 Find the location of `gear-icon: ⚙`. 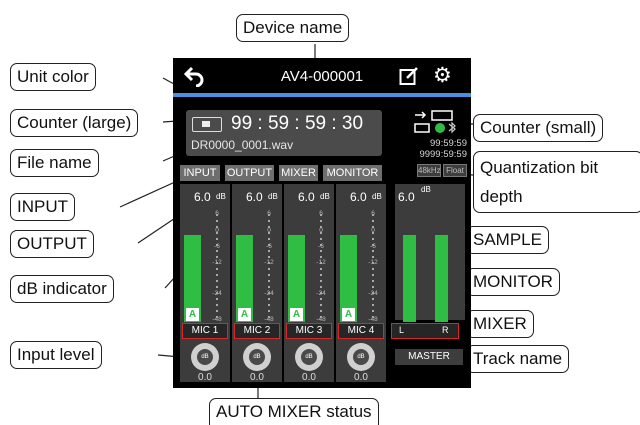

gear-icon: ⚙ is located at coordinates (444, 76).